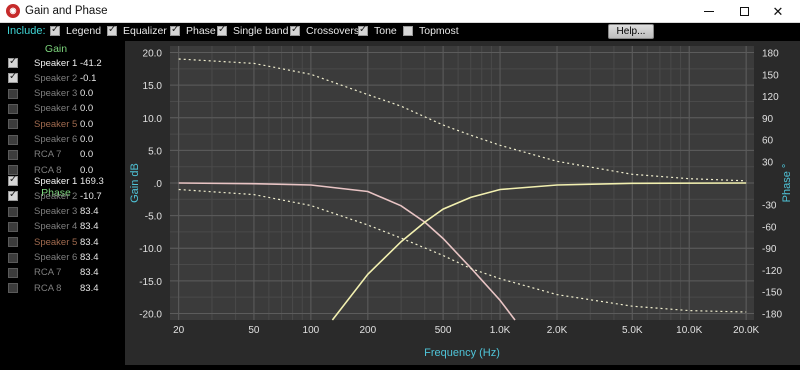  What do you see at coordinates (92, 181) in the screenshot?
I see `phase-value: 169.3` at bounding box center [92, 181].